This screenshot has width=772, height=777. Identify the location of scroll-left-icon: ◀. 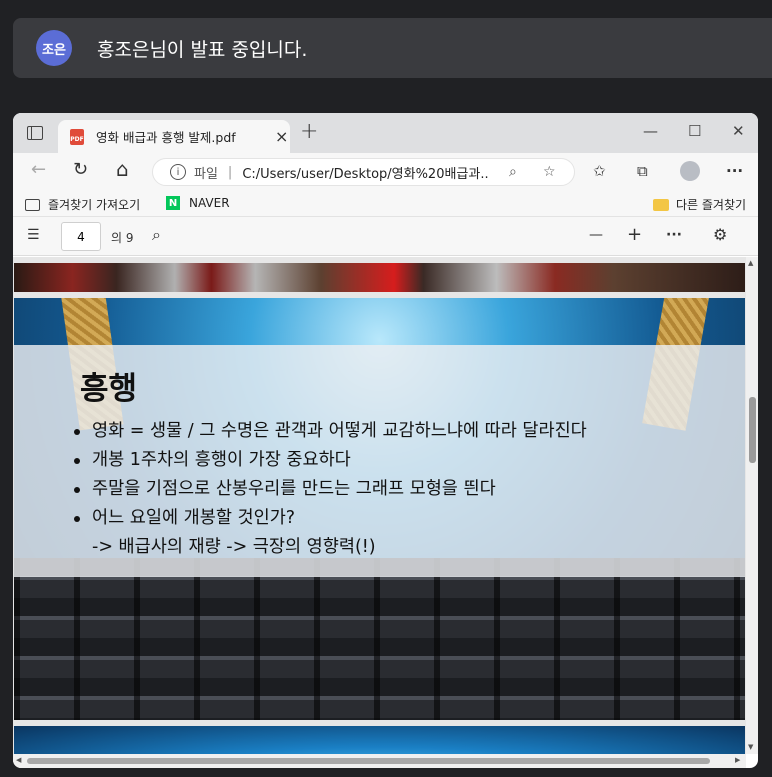
(18, 760).